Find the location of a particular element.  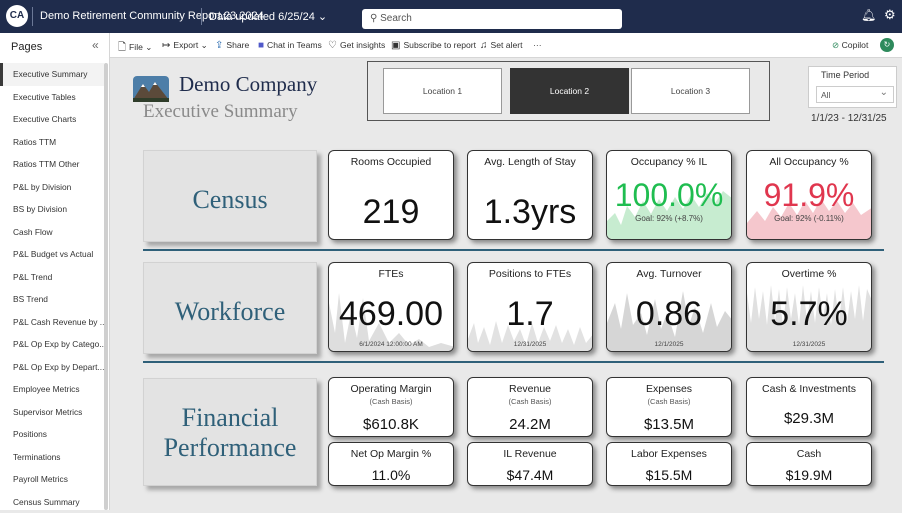

location-3-button: Location 3 is located at coordinates (690, 91).